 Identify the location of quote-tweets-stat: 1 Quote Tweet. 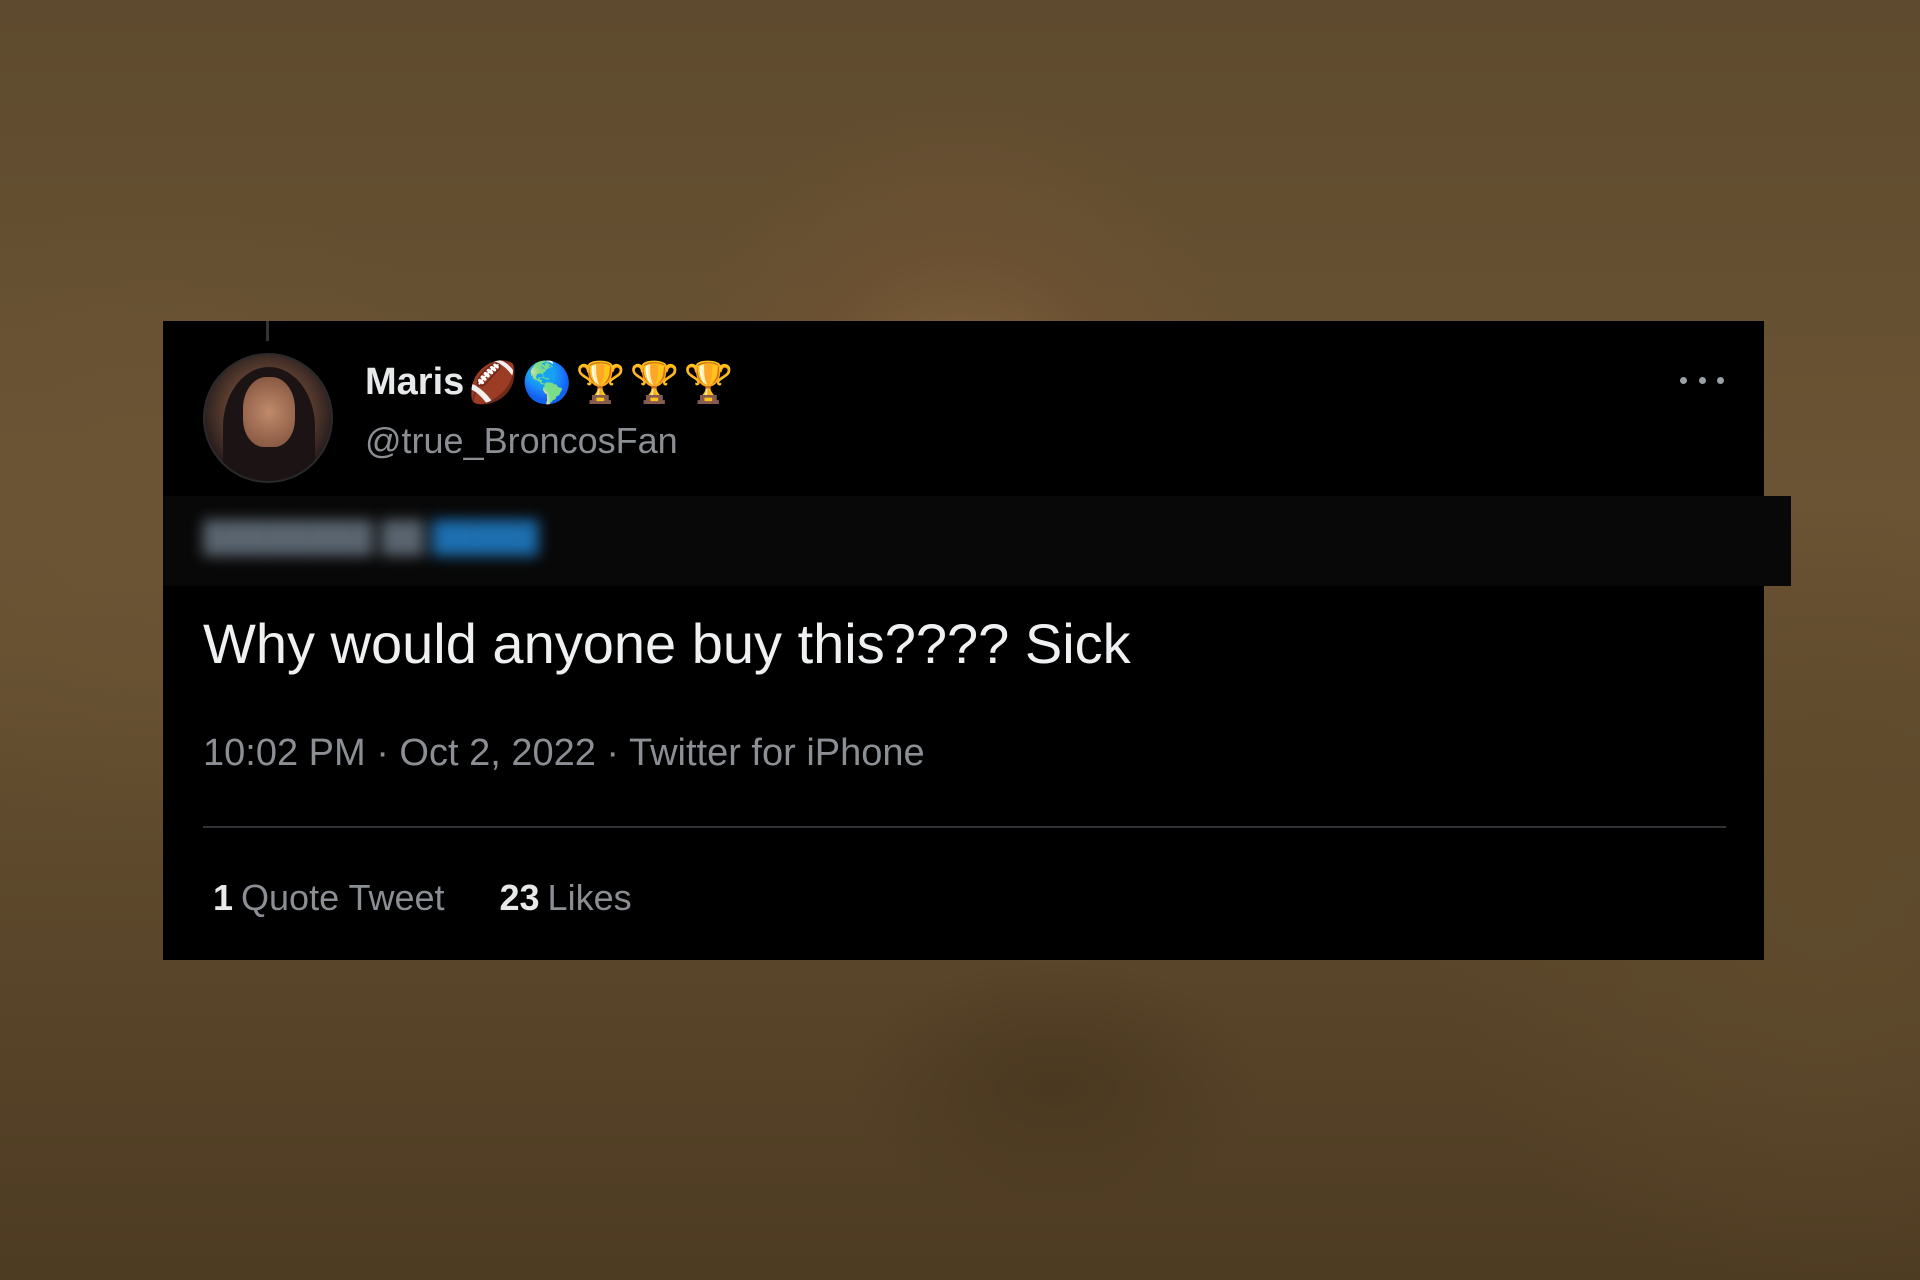
(329, 898).